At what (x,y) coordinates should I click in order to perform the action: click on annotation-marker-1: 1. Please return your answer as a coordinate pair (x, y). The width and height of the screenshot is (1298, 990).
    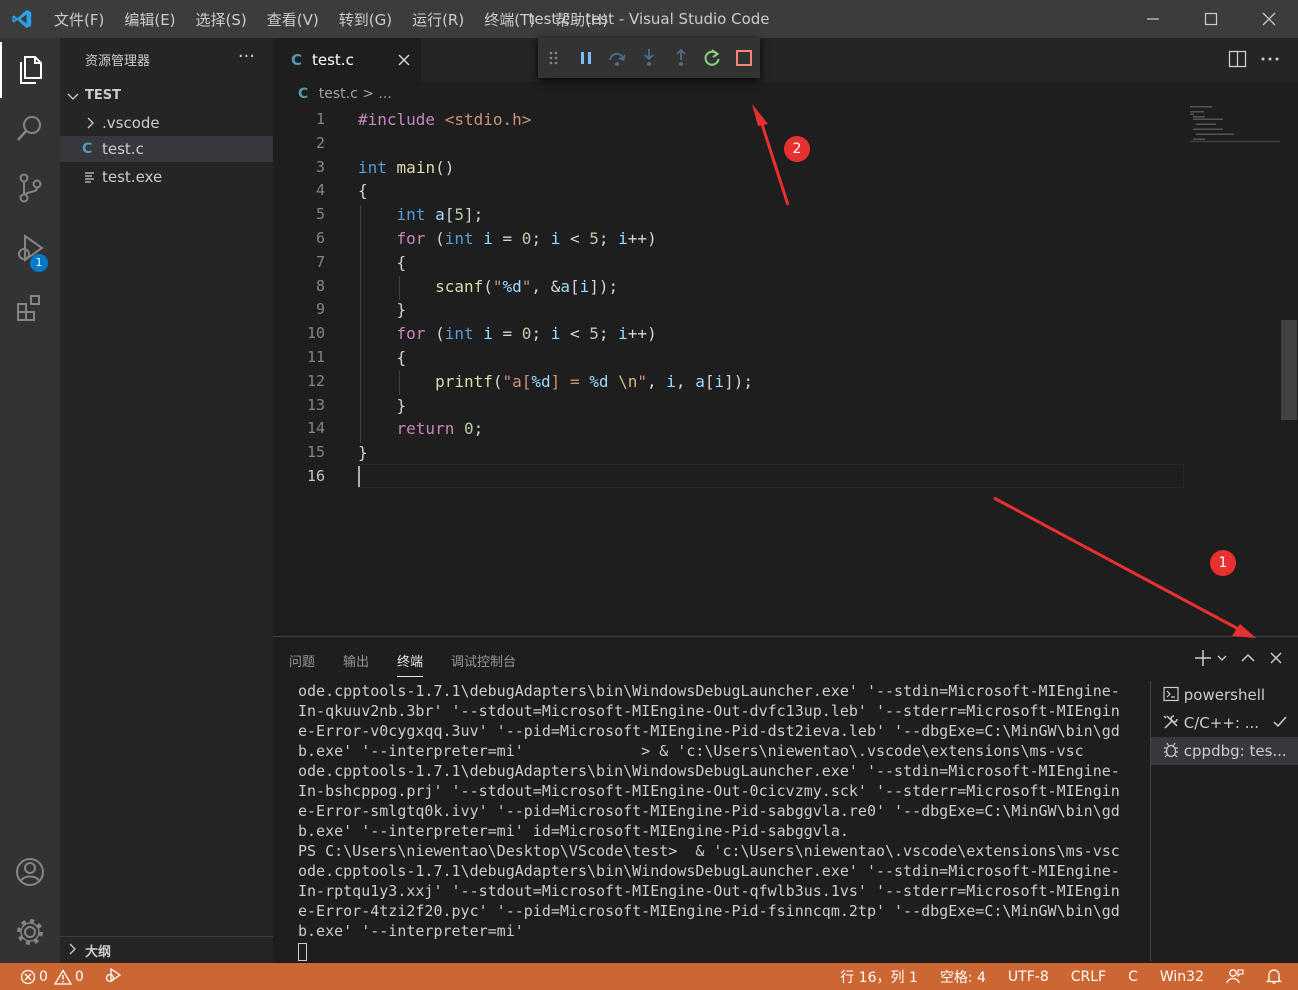
    Looking at the image, I should click on (1223, 563).